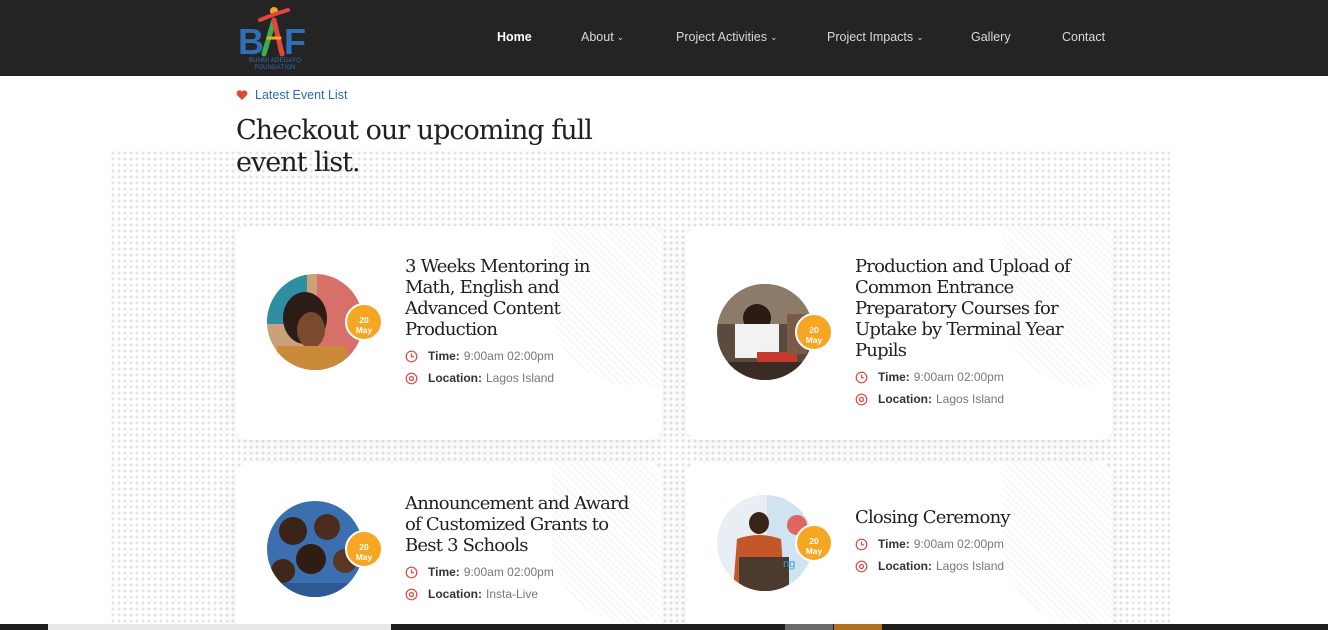 This screenshot has width=1328, height=630. Describe the element at coordinates (414, 146) in the screenshot. I see `section-title: Checkout our upcoming full event list.` at that location.